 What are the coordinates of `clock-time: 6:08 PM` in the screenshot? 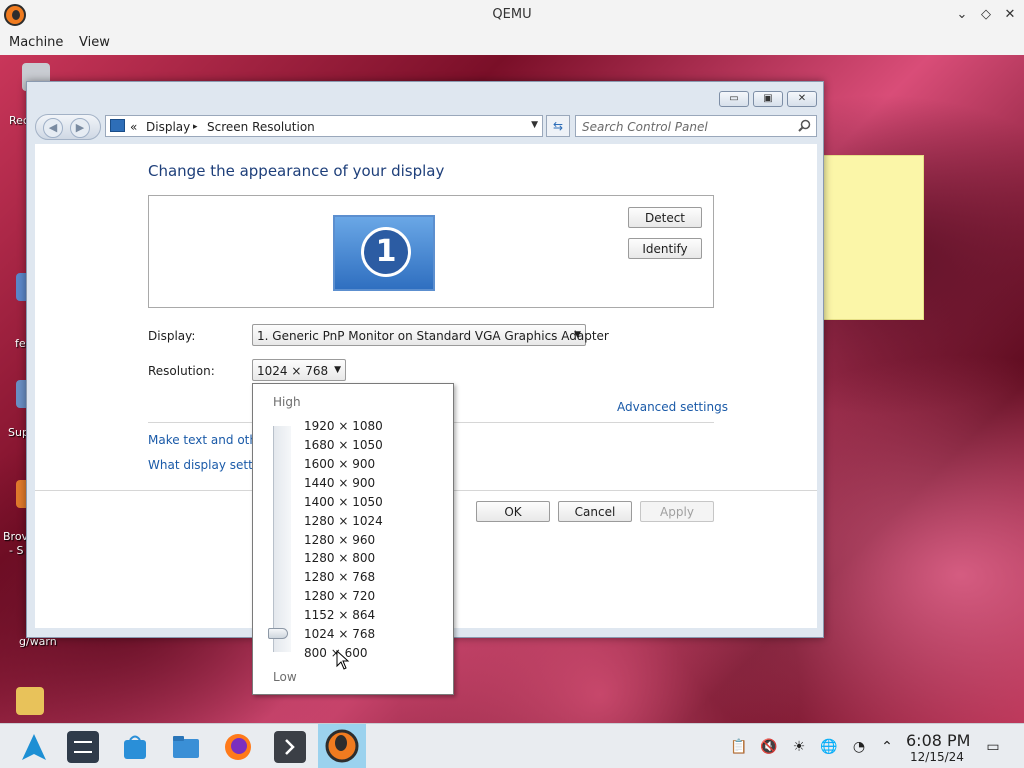 It's located at (938, 740).